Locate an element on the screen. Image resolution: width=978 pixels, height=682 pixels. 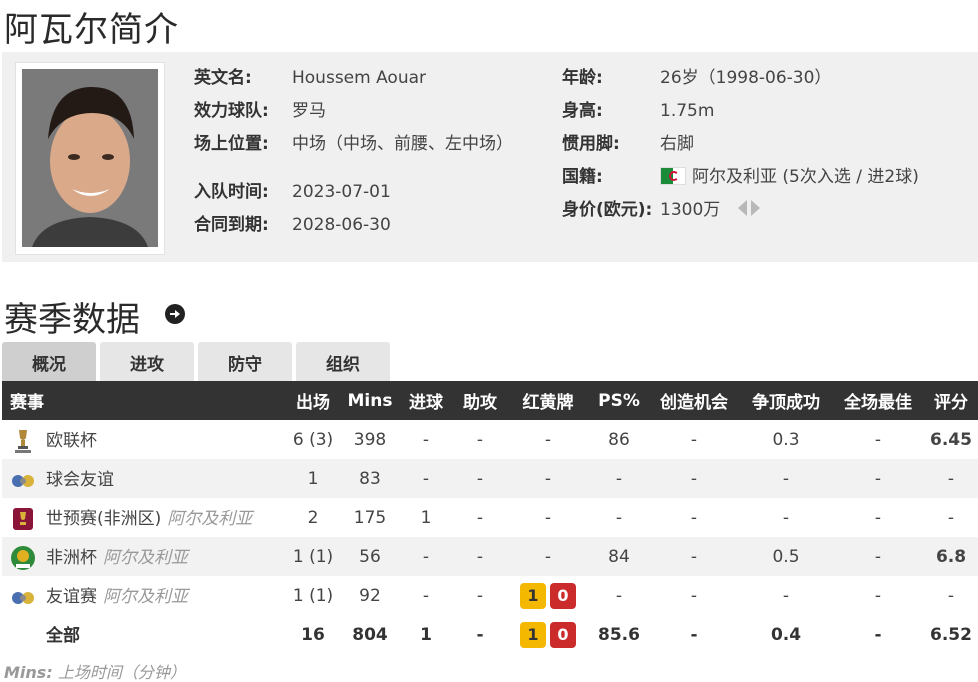
tab-attack: 进攻 is located at coordinates (147, 362).